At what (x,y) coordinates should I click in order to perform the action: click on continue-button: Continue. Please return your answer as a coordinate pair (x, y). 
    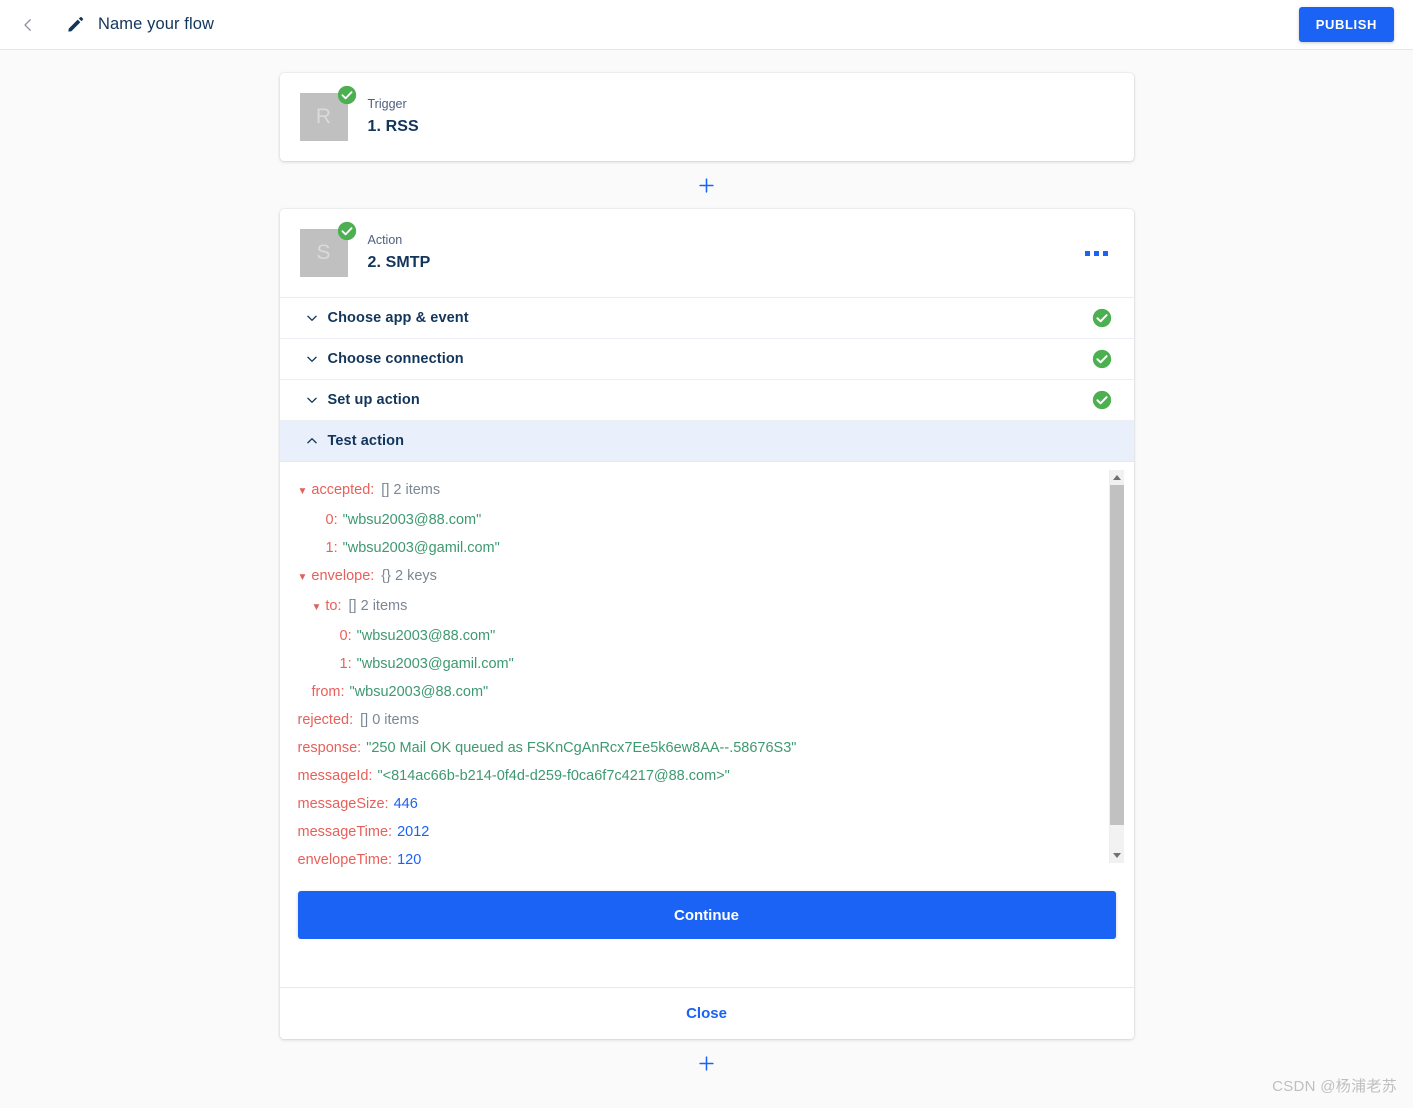
    Looking at the image, I should click on (706, 915).